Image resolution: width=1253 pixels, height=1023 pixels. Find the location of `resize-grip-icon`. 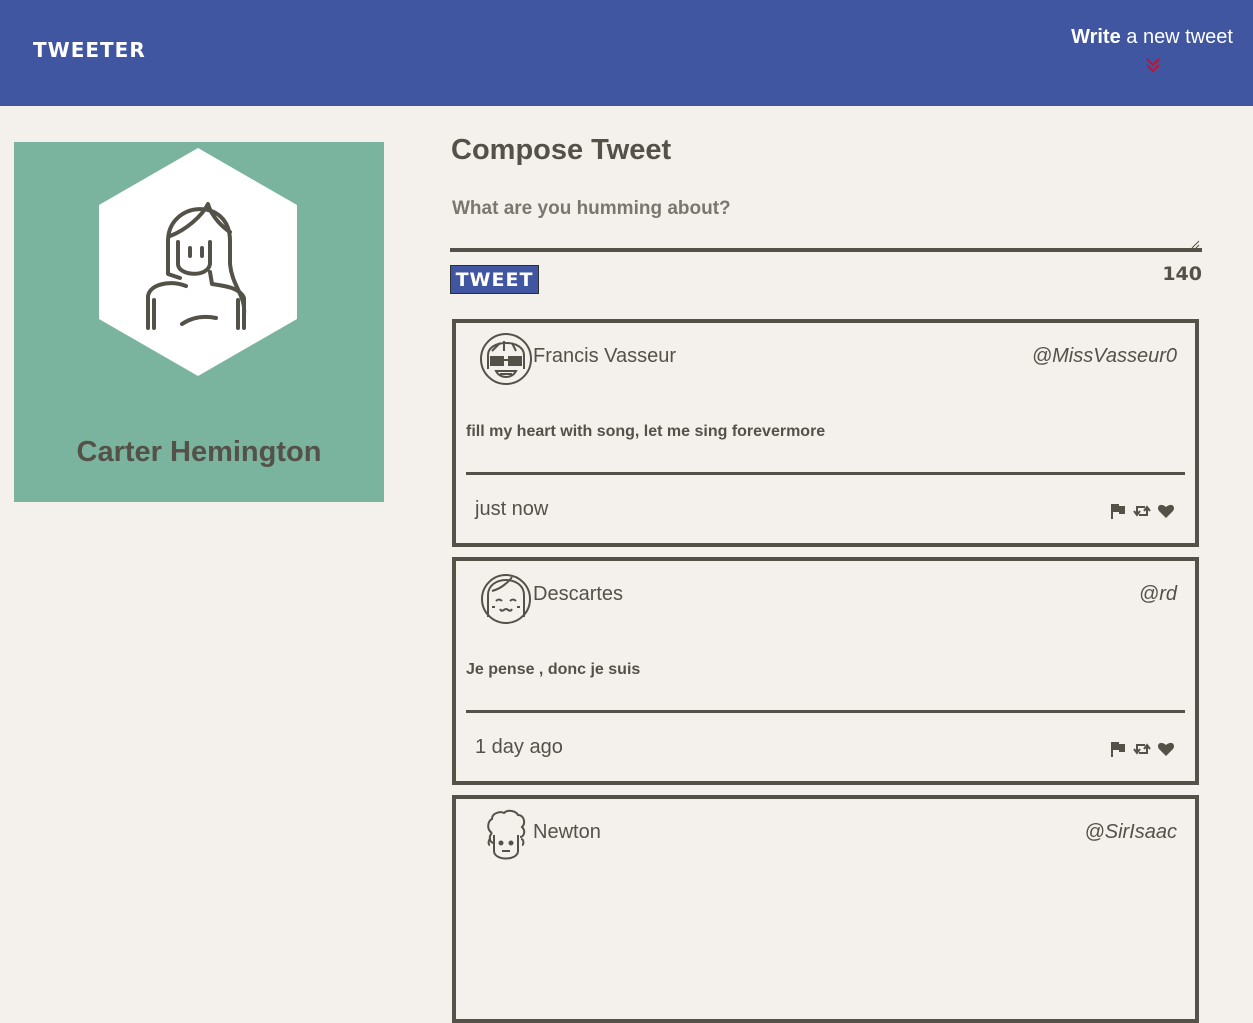

resize-grip-icon is located at coordinates (1195, 244).